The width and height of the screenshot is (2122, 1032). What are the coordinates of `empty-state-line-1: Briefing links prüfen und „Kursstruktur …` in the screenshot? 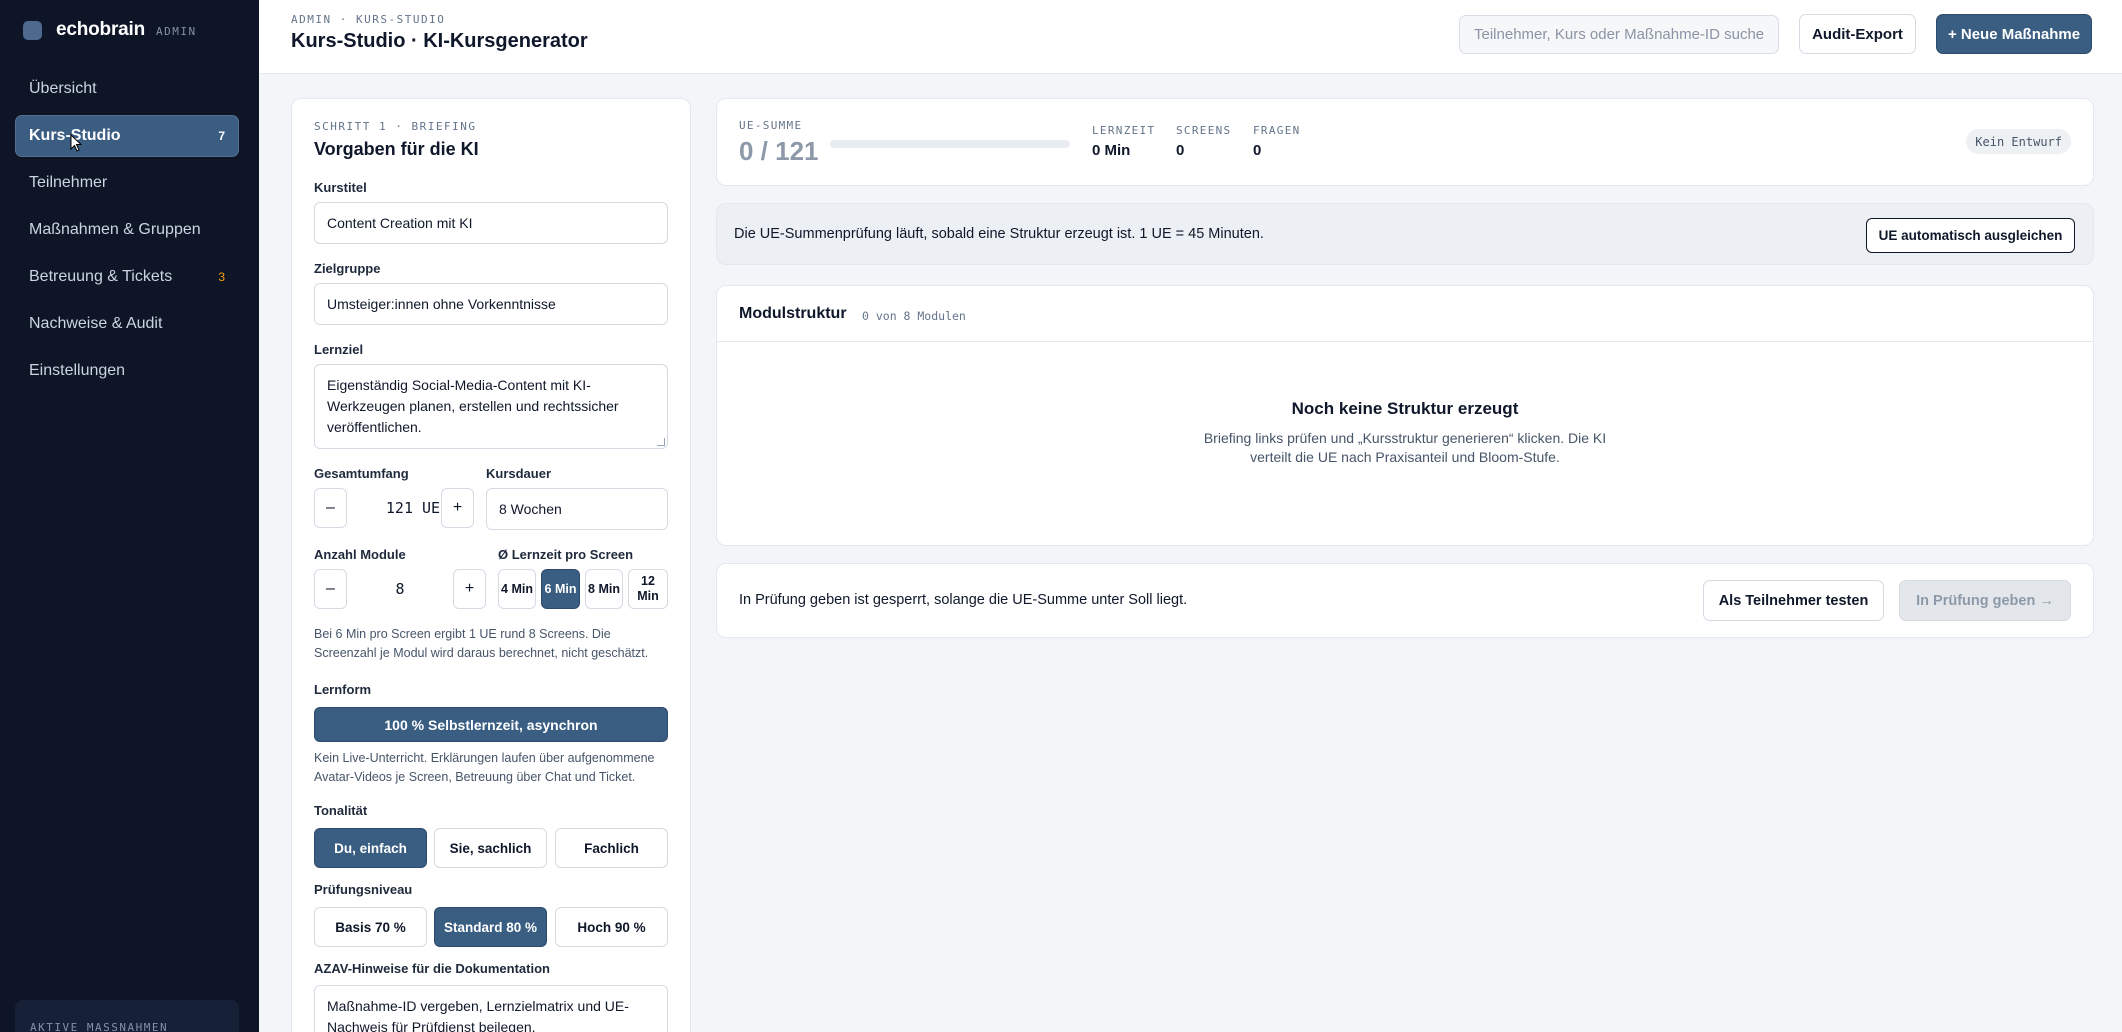 It's located at (1405, 438).